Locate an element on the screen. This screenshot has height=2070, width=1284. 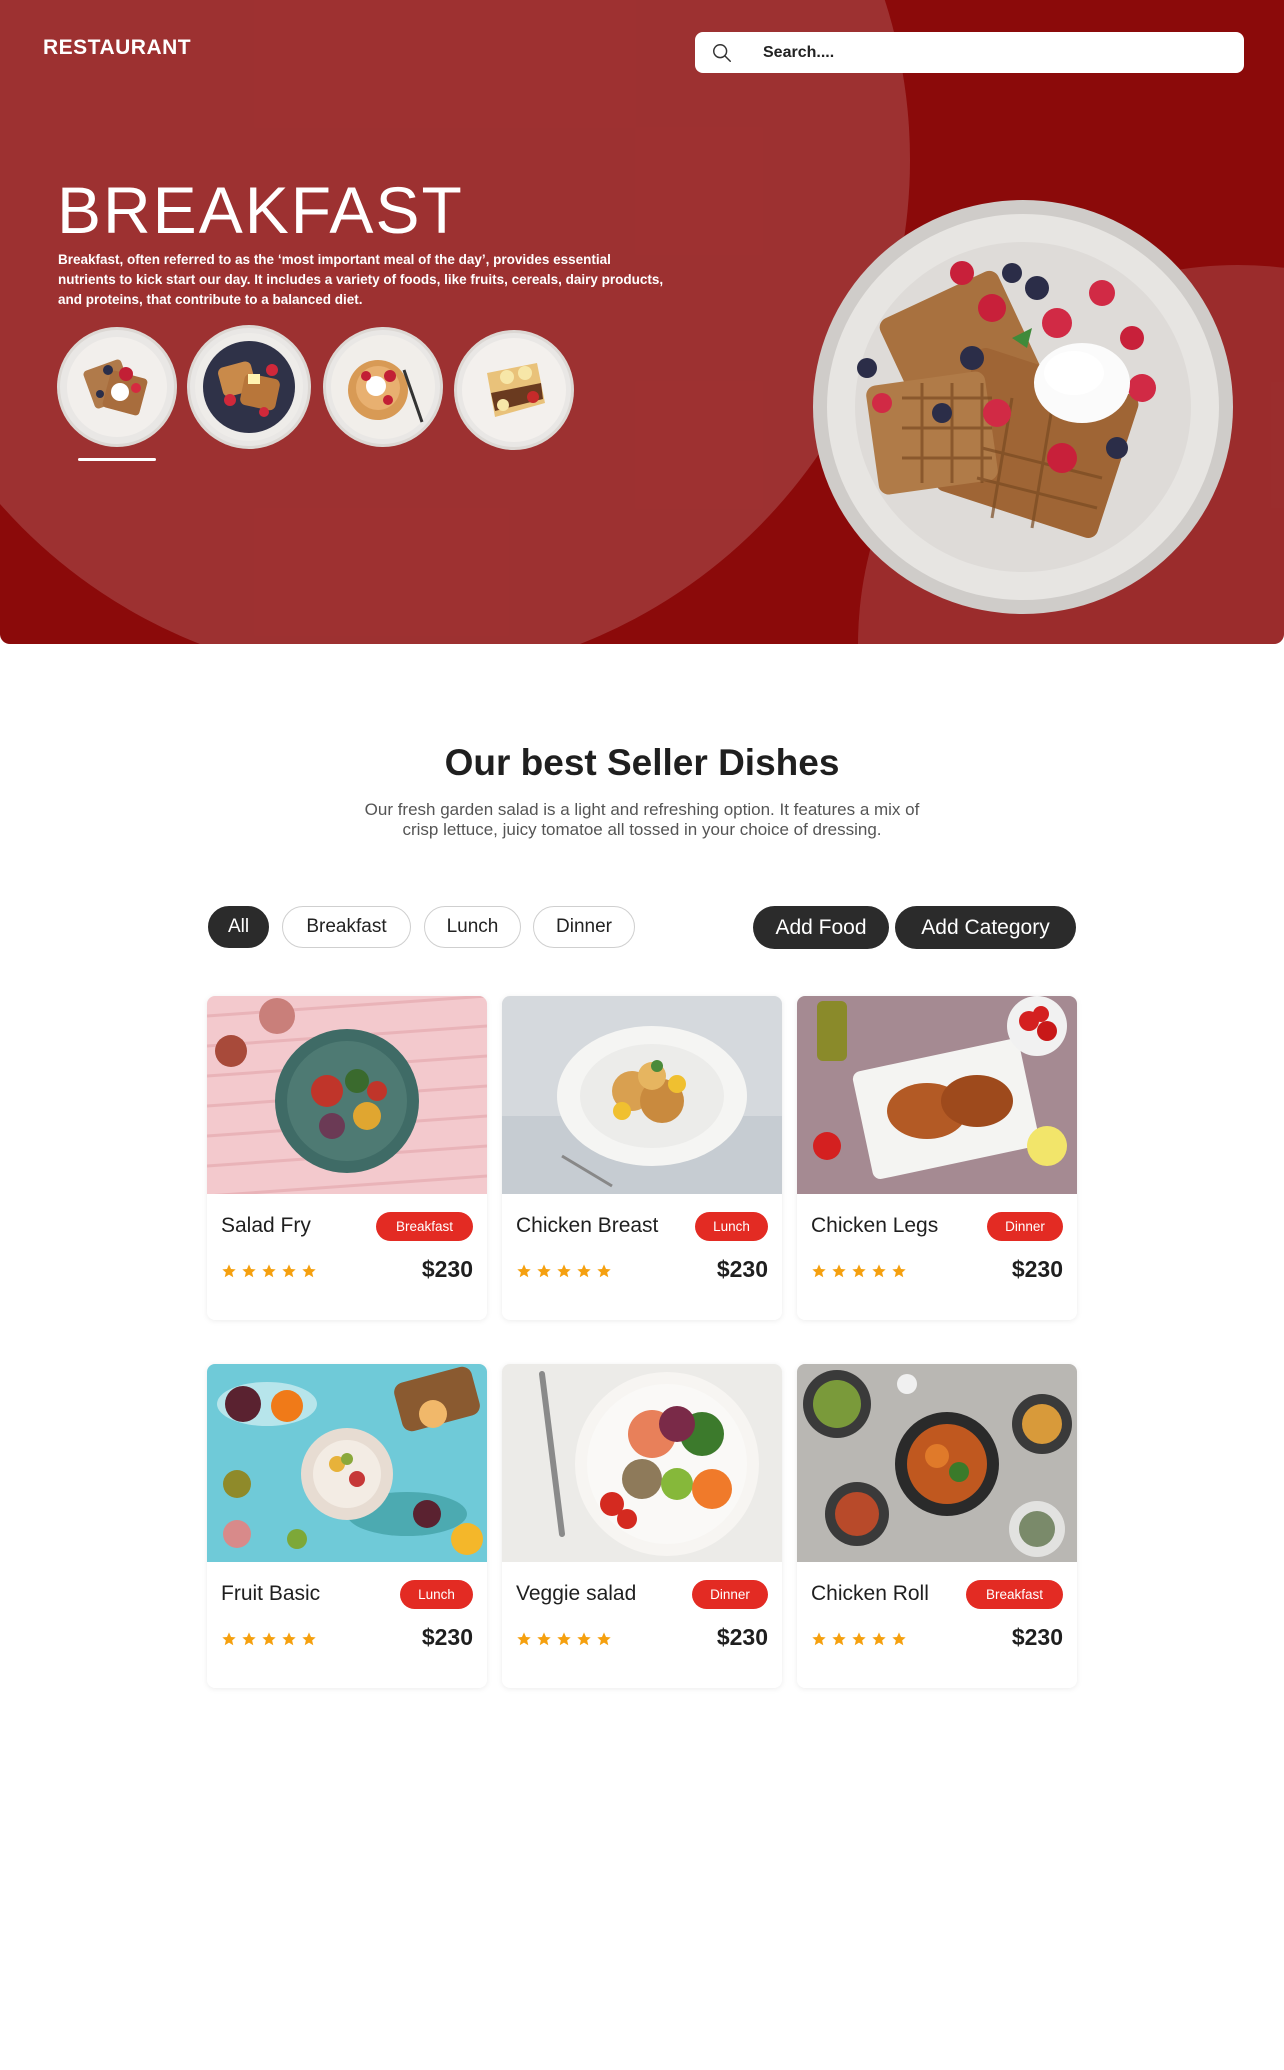
french-toast-thumb-image is located at coordinates (249, 387).